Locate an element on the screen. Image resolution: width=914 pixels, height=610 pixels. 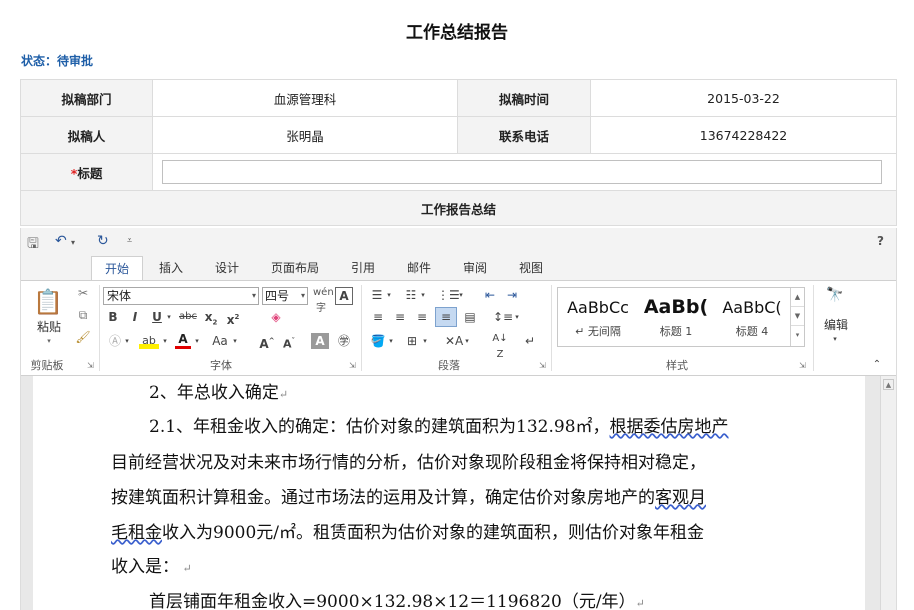
char-shading-icon: A is located at coordinates (320, 341).